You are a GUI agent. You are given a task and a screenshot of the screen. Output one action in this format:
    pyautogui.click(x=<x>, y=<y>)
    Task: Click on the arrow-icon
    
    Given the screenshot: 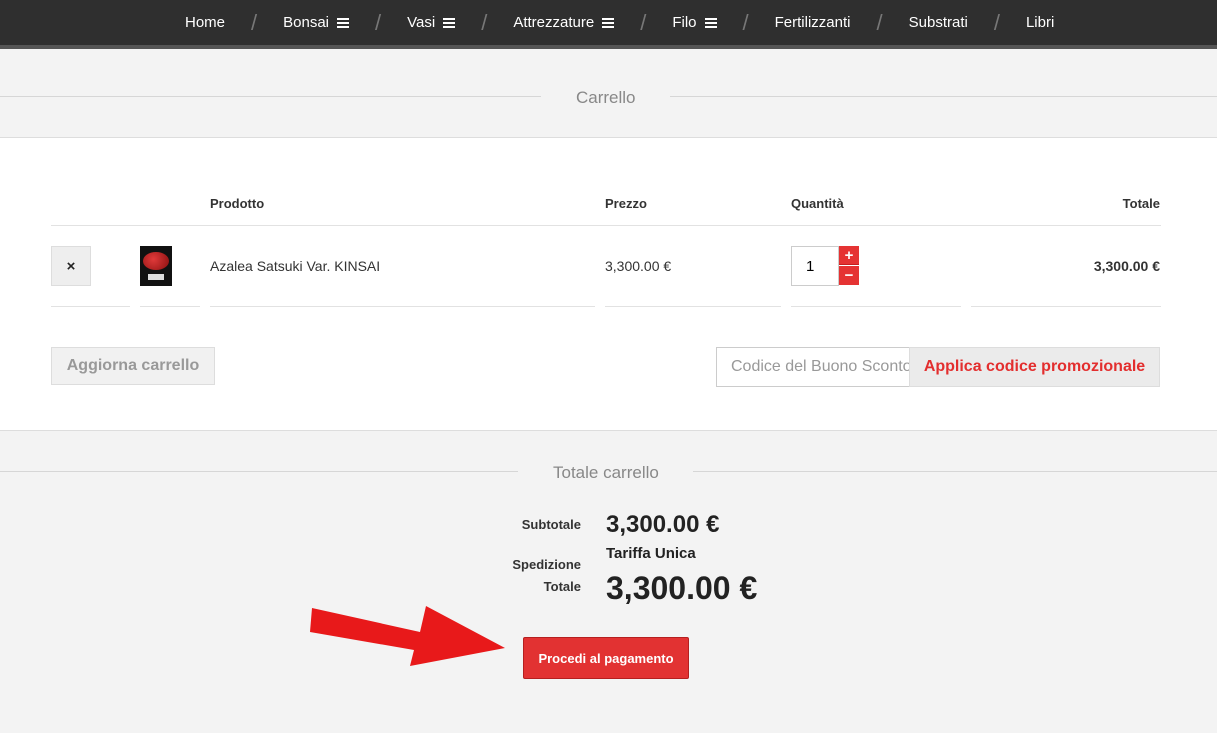 What is the action you would take?
    pyautogui.click(x=407, y=636)
    